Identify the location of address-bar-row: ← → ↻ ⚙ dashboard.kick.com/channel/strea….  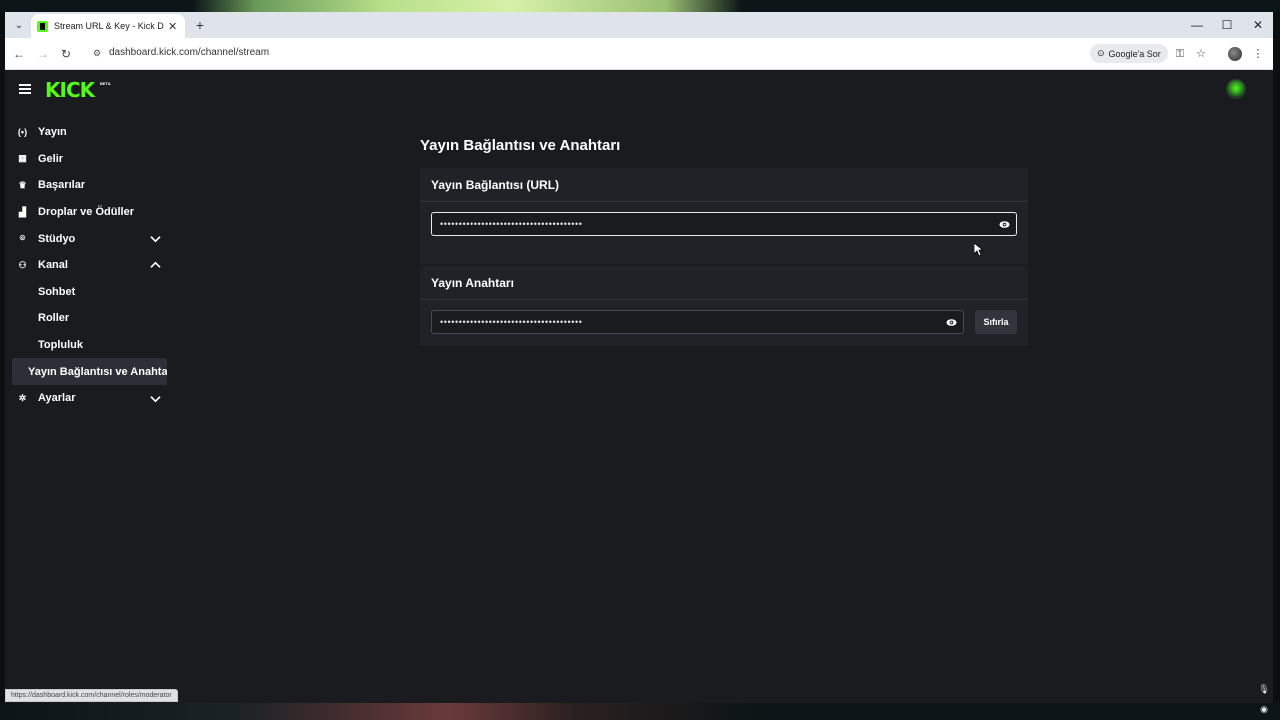
(639, 54).